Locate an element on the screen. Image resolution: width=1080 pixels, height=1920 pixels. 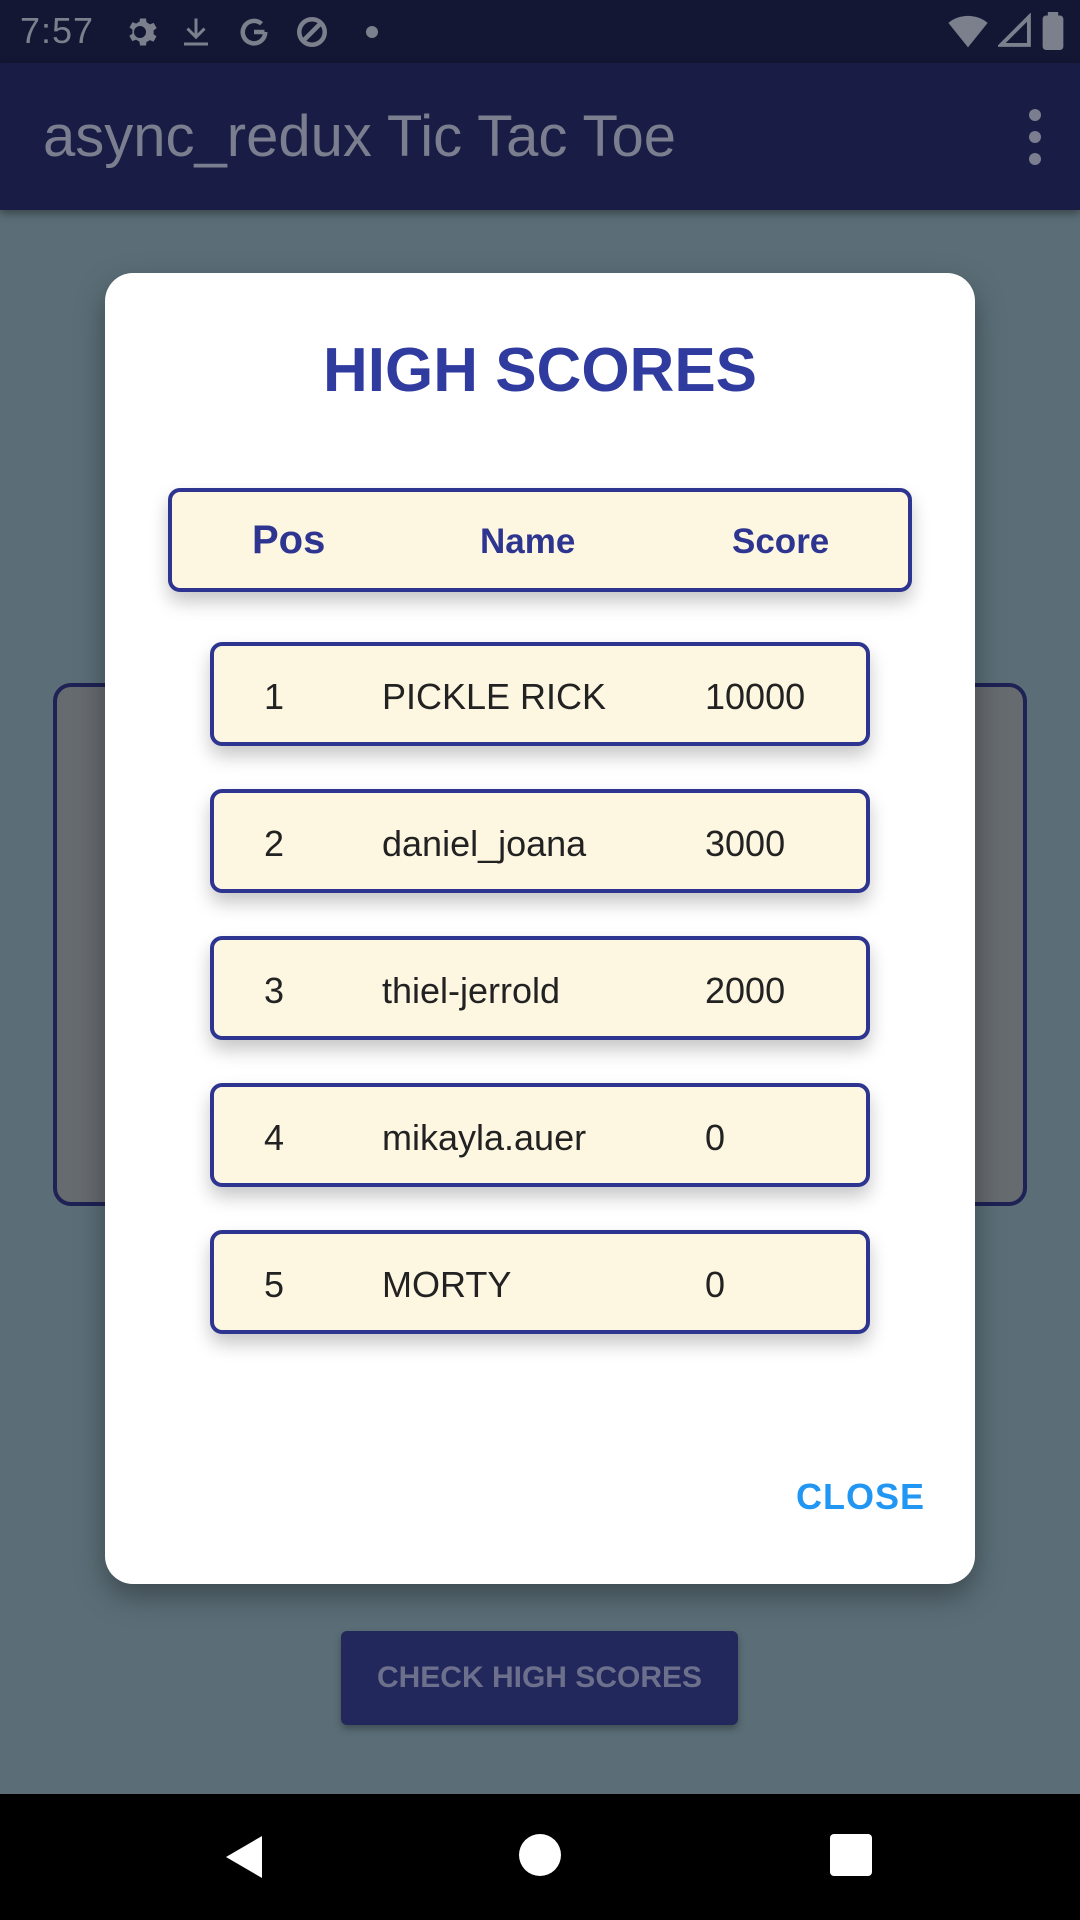
table-row: 3 thiel-jerrold 2000 is located at coordinates (540, 988).